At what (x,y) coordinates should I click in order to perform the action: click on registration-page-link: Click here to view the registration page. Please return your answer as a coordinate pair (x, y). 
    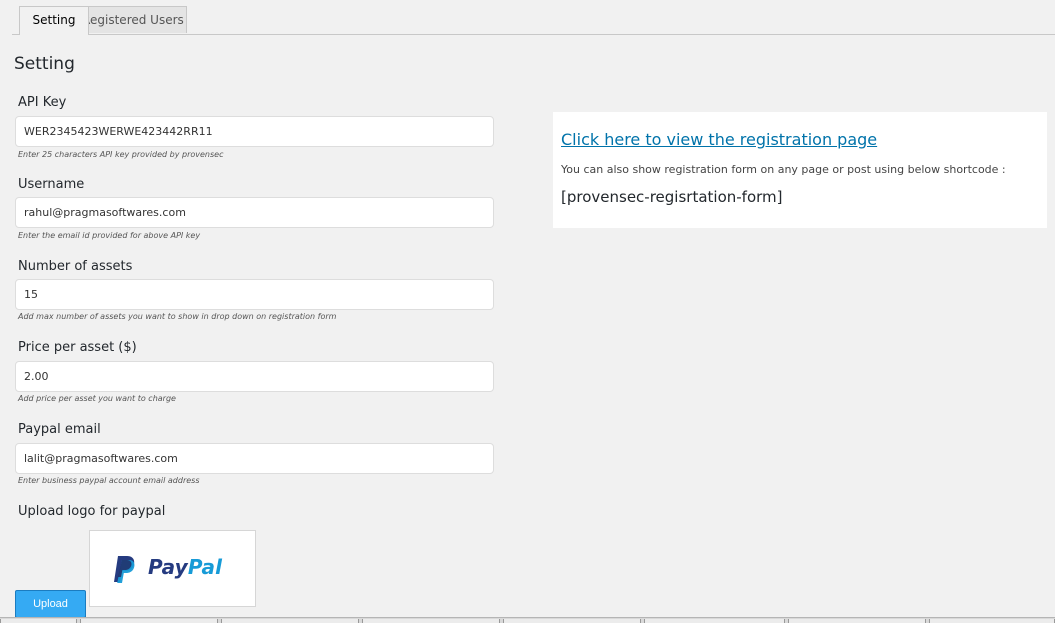
    Looking at the image, I should click on (719, 139).